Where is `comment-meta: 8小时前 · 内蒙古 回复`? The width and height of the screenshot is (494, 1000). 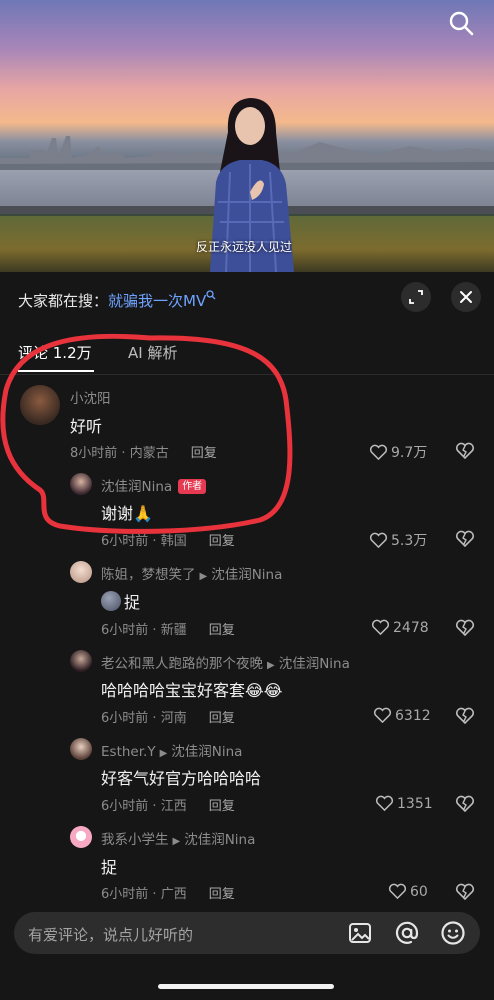
comment-meta: 8小时前 · 内蒙古 回复 is located at coordinates (143, 453).